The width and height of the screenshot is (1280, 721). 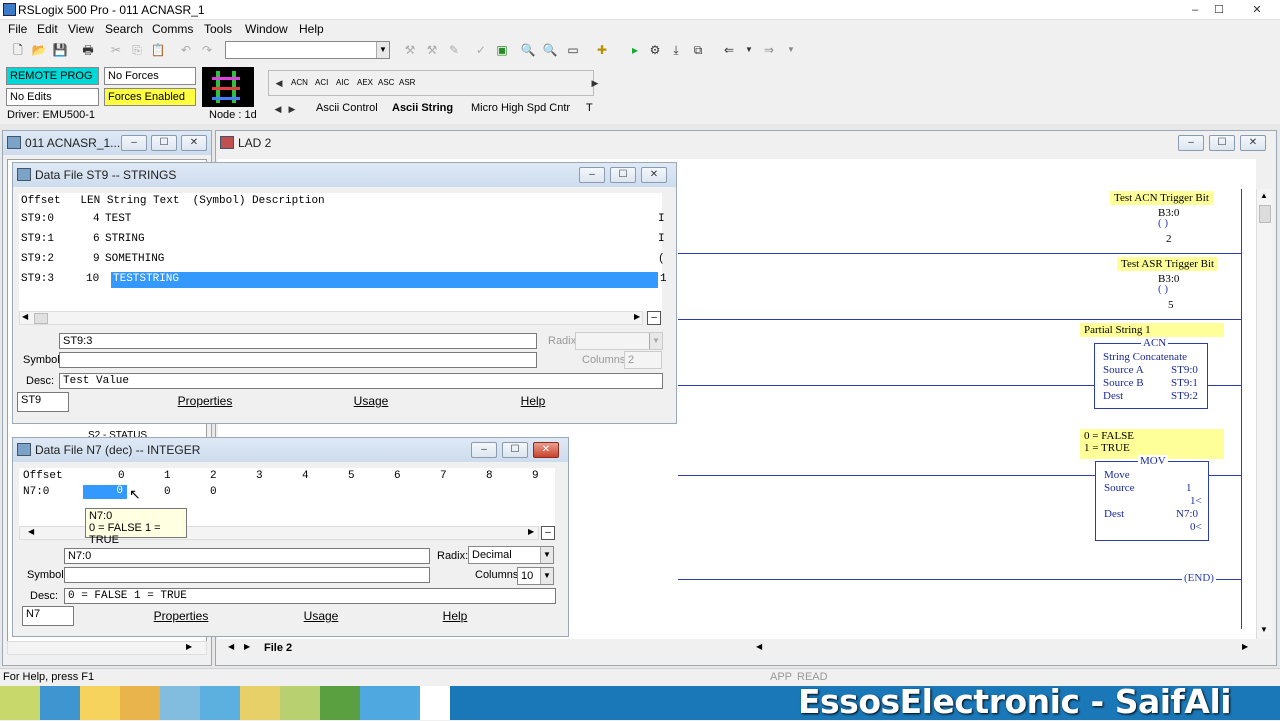 I want to click on st9-symbol-field, so click(x=298, y=360).